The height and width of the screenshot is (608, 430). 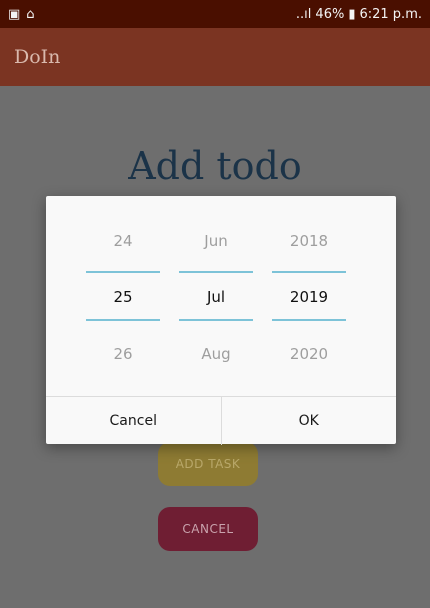 I want to click on year-current: 2019, so click(x=309, y=297).